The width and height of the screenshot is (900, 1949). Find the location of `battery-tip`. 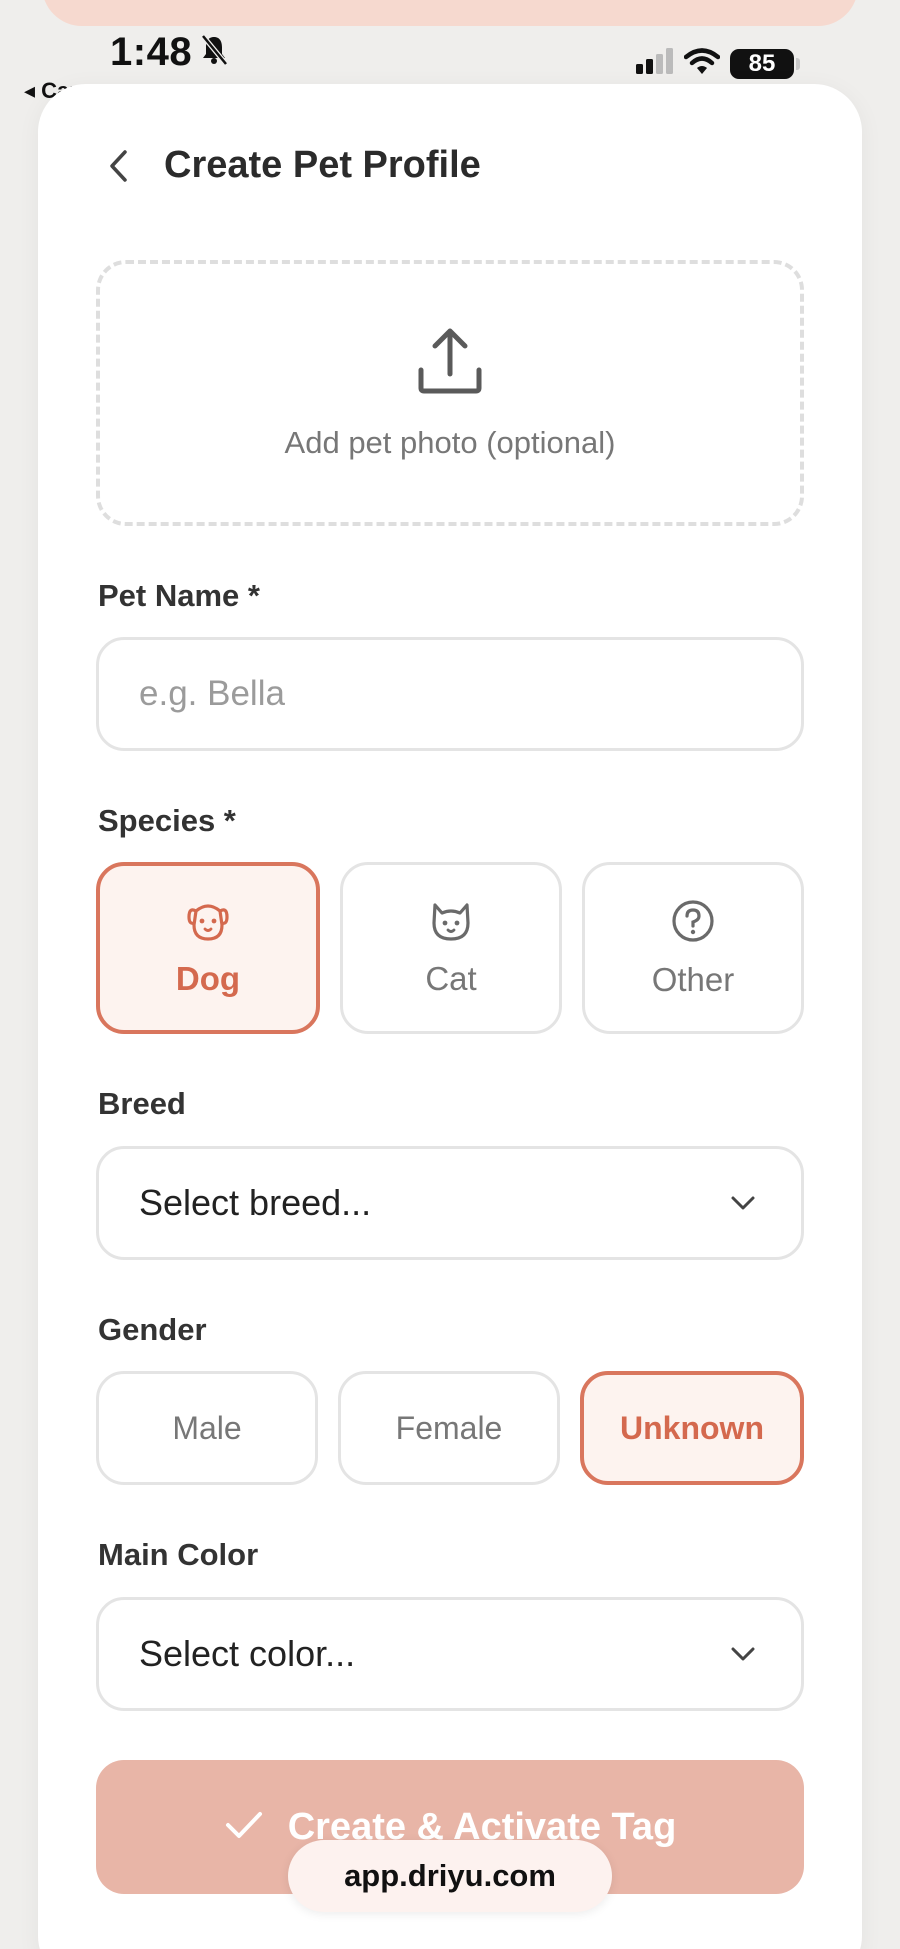

battery-tip is located at coordinates (798, 63).